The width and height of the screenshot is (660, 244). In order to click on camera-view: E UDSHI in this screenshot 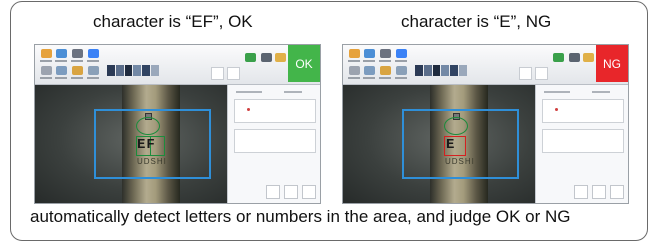, I will do `click(439, 144)`.